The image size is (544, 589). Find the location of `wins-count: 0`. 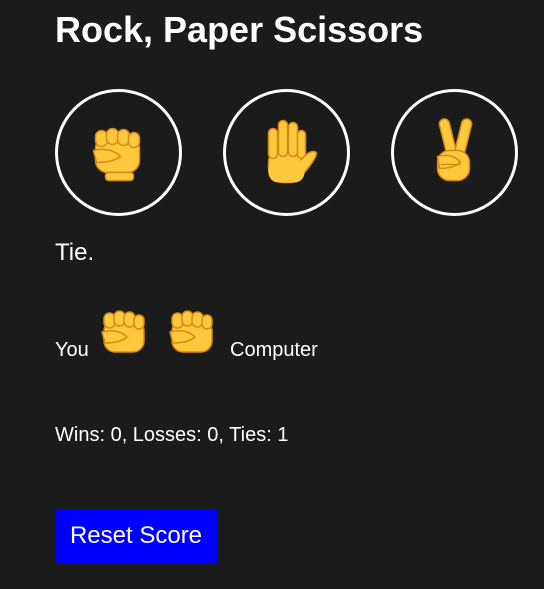

wins-count: 0 is located at coordinates (116, 435).